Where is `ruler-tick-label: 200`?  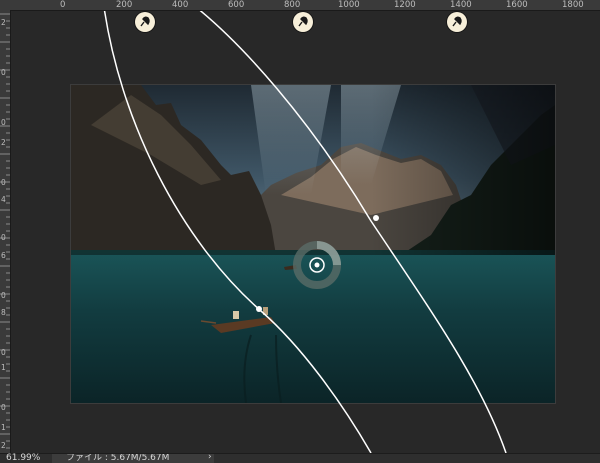 ruler-tick-label: 200 is located at coordinates (124, 5).